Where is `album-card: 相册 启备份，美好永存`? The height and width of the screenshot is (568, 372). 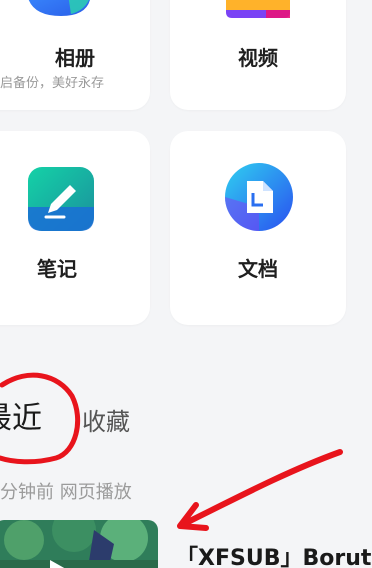
album-card: 相册 启备份，美好永存 is located at coordinates (75, 55).